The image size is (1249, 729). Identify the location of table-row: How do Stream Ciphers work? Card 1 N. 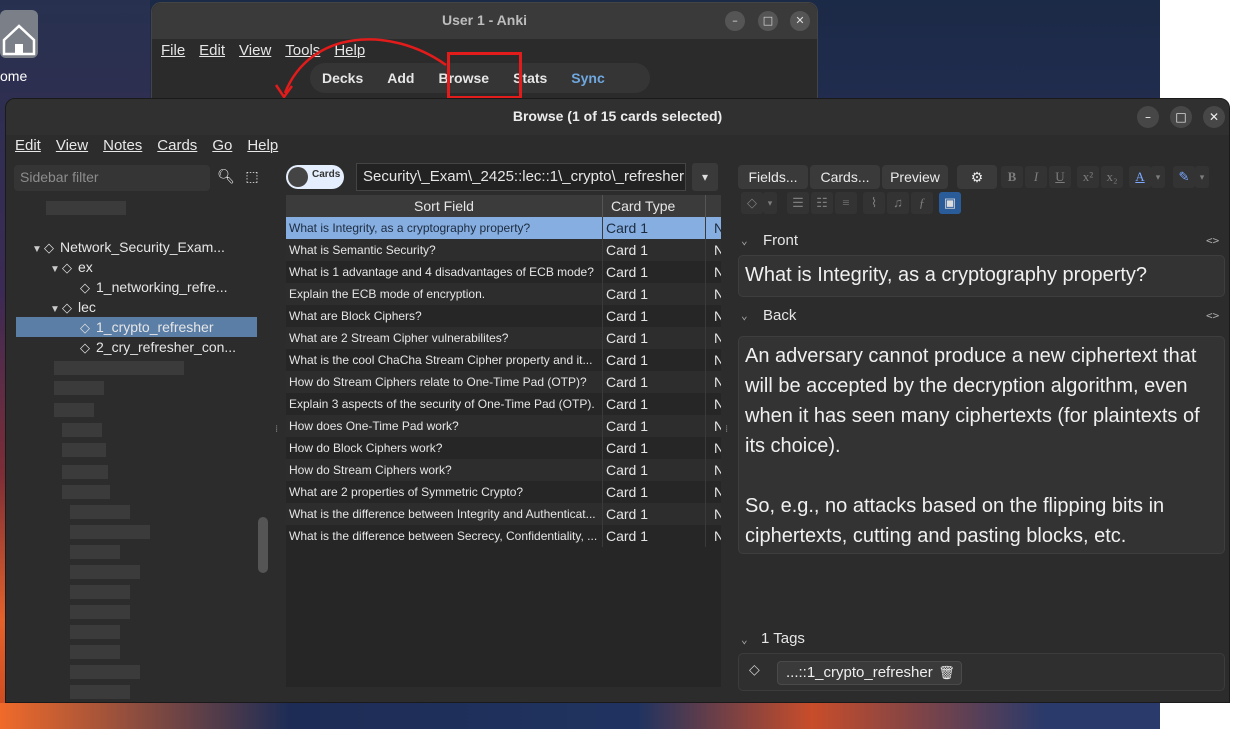
(503, 470).